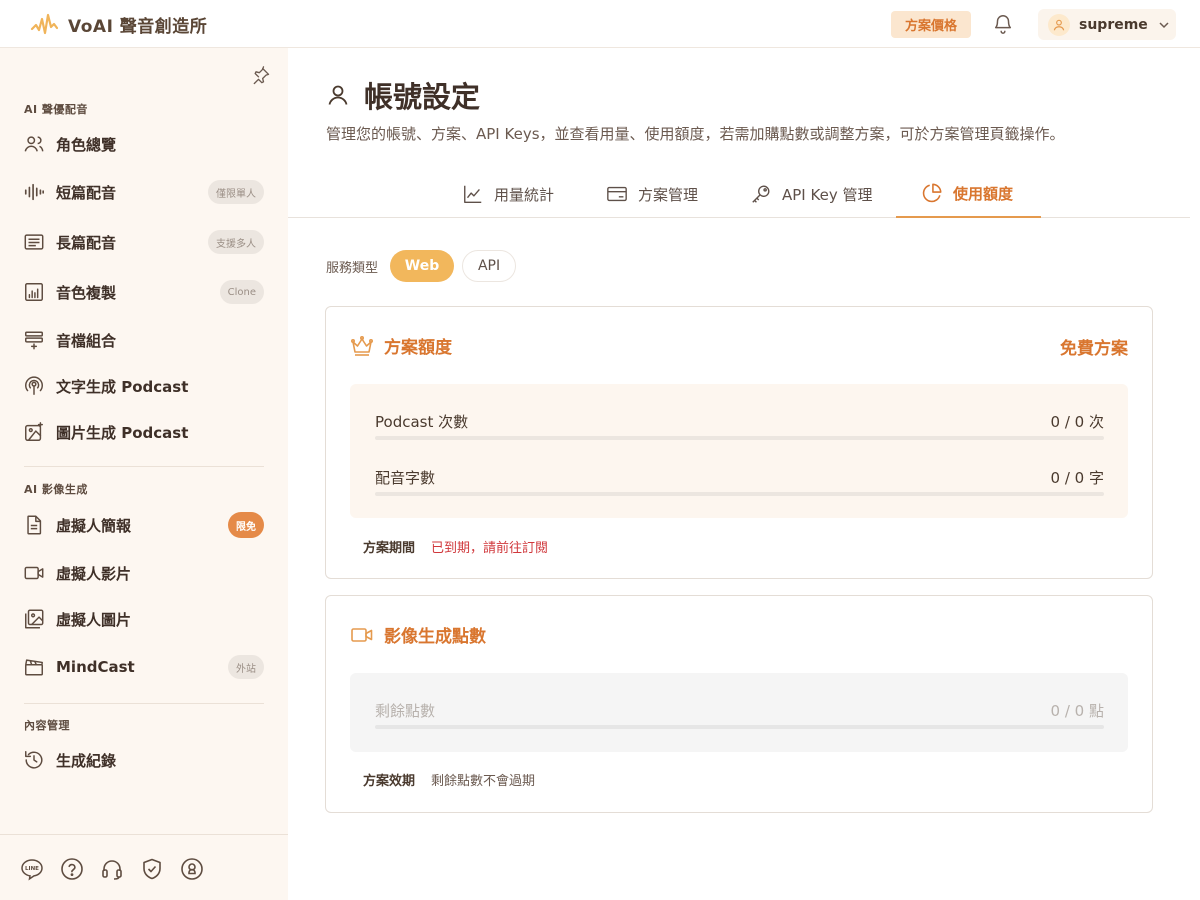  I want to click on service-type-label: 服務類型, so click(352, 268).